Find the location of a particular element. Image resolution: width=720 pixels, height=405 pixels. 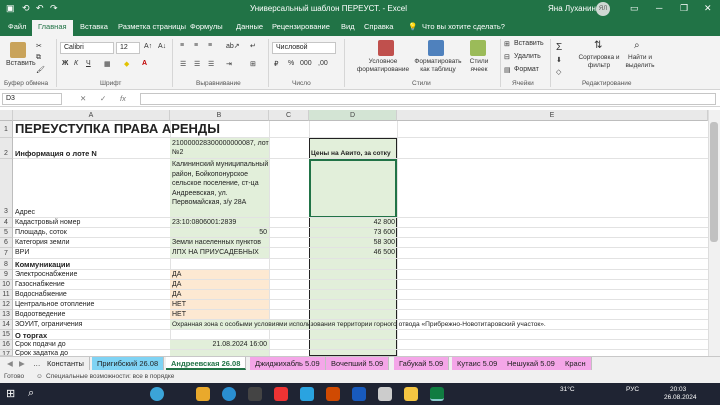

cancel-icon: ✕ is located at coordinates (83, 98).